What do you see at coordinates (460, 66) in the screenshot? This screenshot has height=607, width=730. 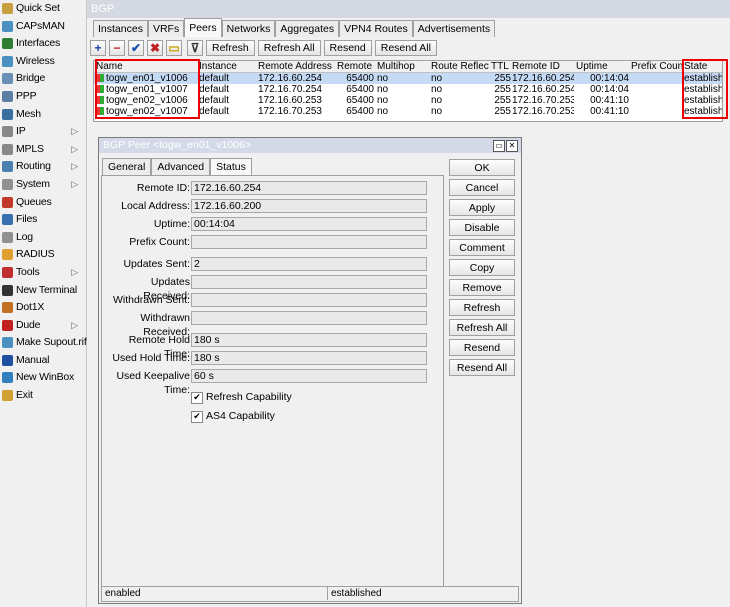 I see `column-header: Route Reflect` at bounding box center [460, 66].